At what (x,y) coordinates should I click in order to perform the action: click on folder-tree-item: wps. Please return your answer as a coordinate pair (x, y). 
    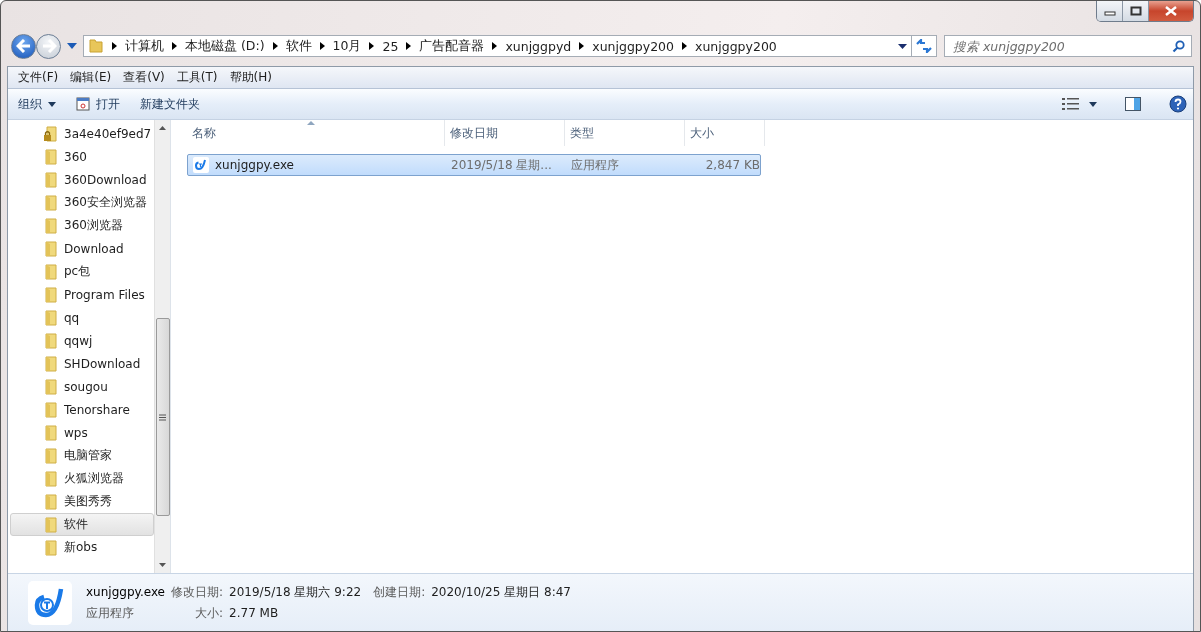
    Looking at the image, I should click on (82, 432).